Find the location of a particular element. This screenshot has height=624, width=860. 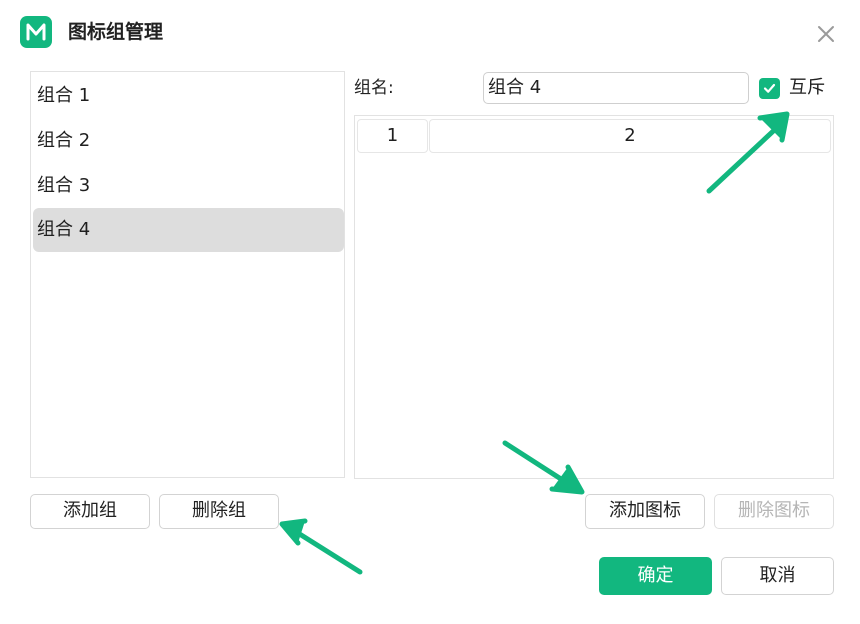

annotation-arrow-delete-group is located at coordinates (321, 546).